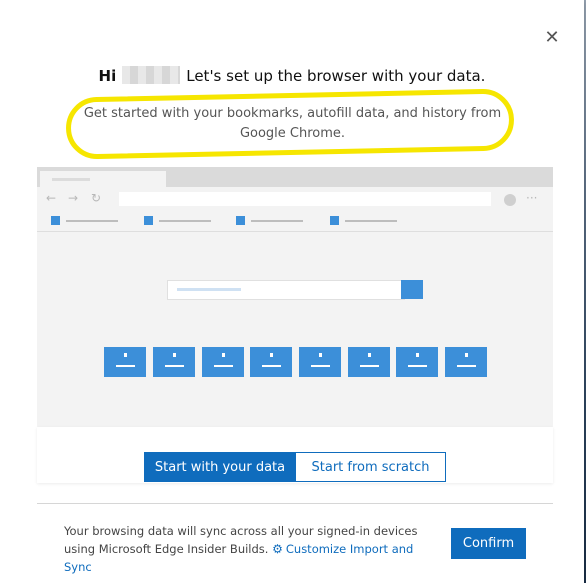 The image size is (586, 583). I want to click on title-text: Let's set up the browser with your data., so click(336, 76).